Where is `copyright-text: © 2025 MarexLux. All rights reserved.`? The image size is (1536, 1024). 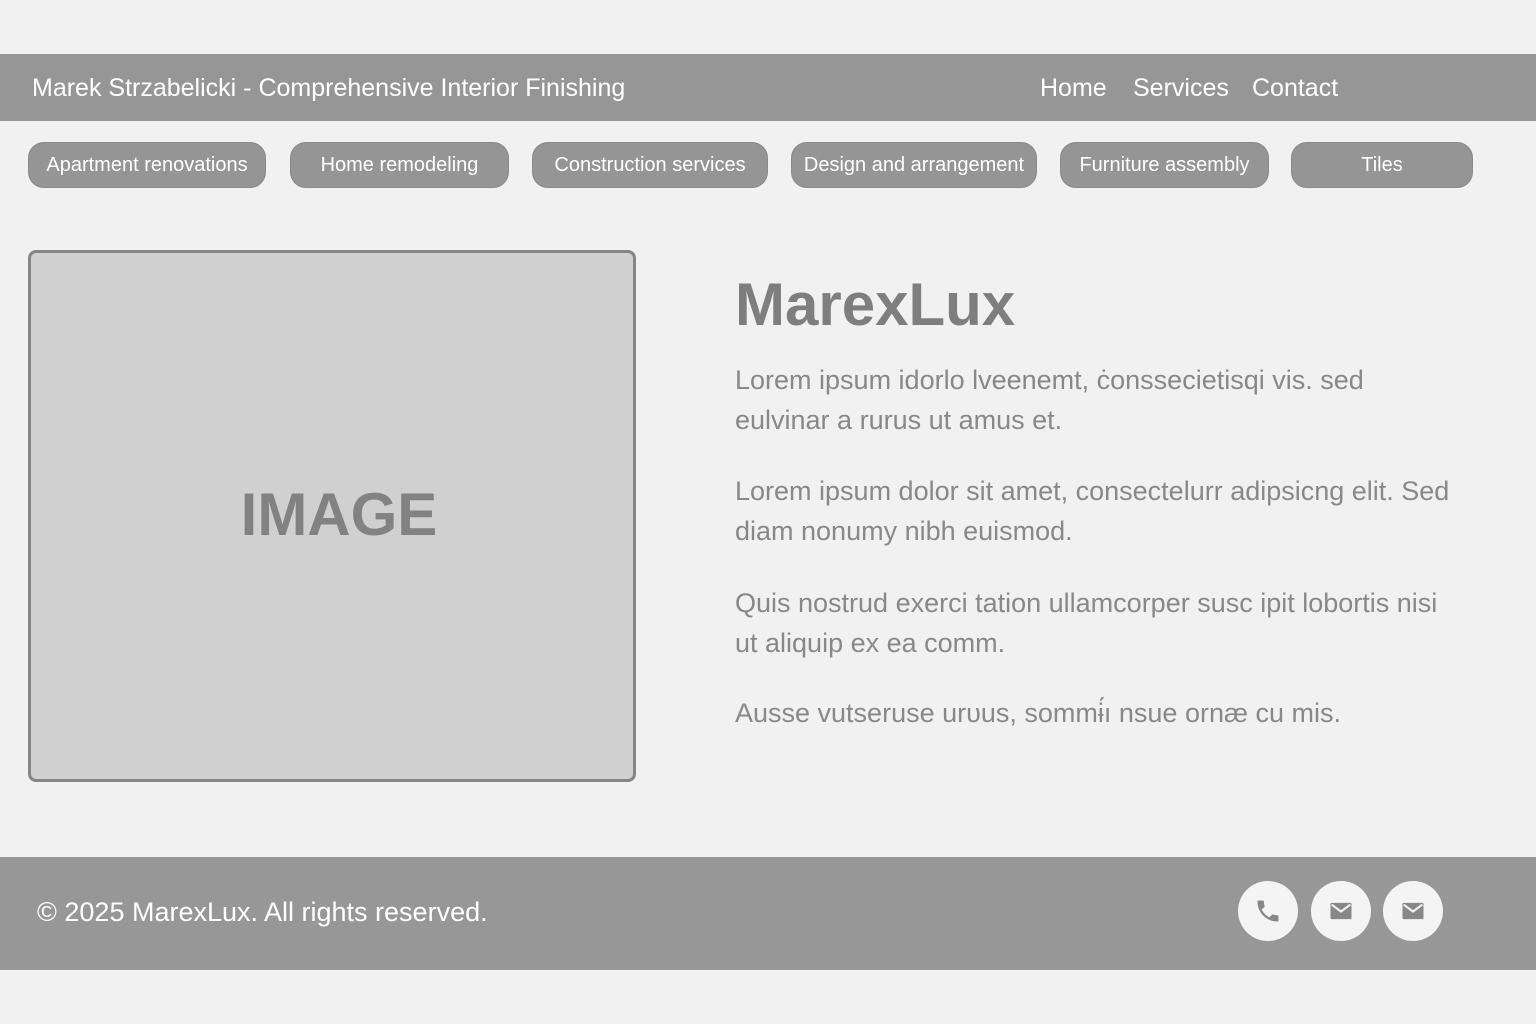
copyright-text: © 2025 MarexLux. All rights reserved. is located at coordinates (262, 912).